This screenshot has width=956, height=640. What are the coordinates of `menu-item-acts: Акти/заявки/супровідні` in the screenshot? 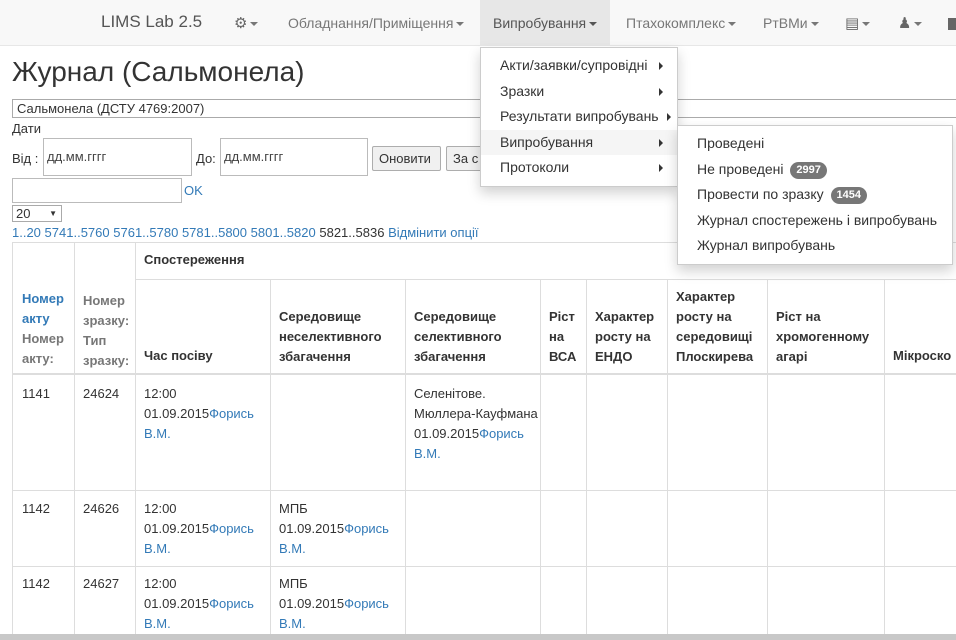 It's located at (579, 66).